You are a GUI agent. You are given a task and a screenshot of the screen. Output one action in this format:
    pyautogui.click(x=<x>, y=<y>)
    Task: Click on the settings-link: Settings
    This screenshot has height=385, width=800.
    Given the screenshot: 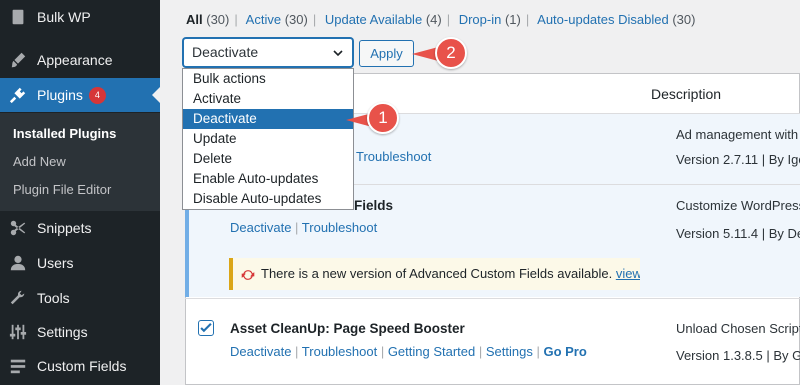 What is the action you would take?
    pyautogui.click(x=509, y=351)
    